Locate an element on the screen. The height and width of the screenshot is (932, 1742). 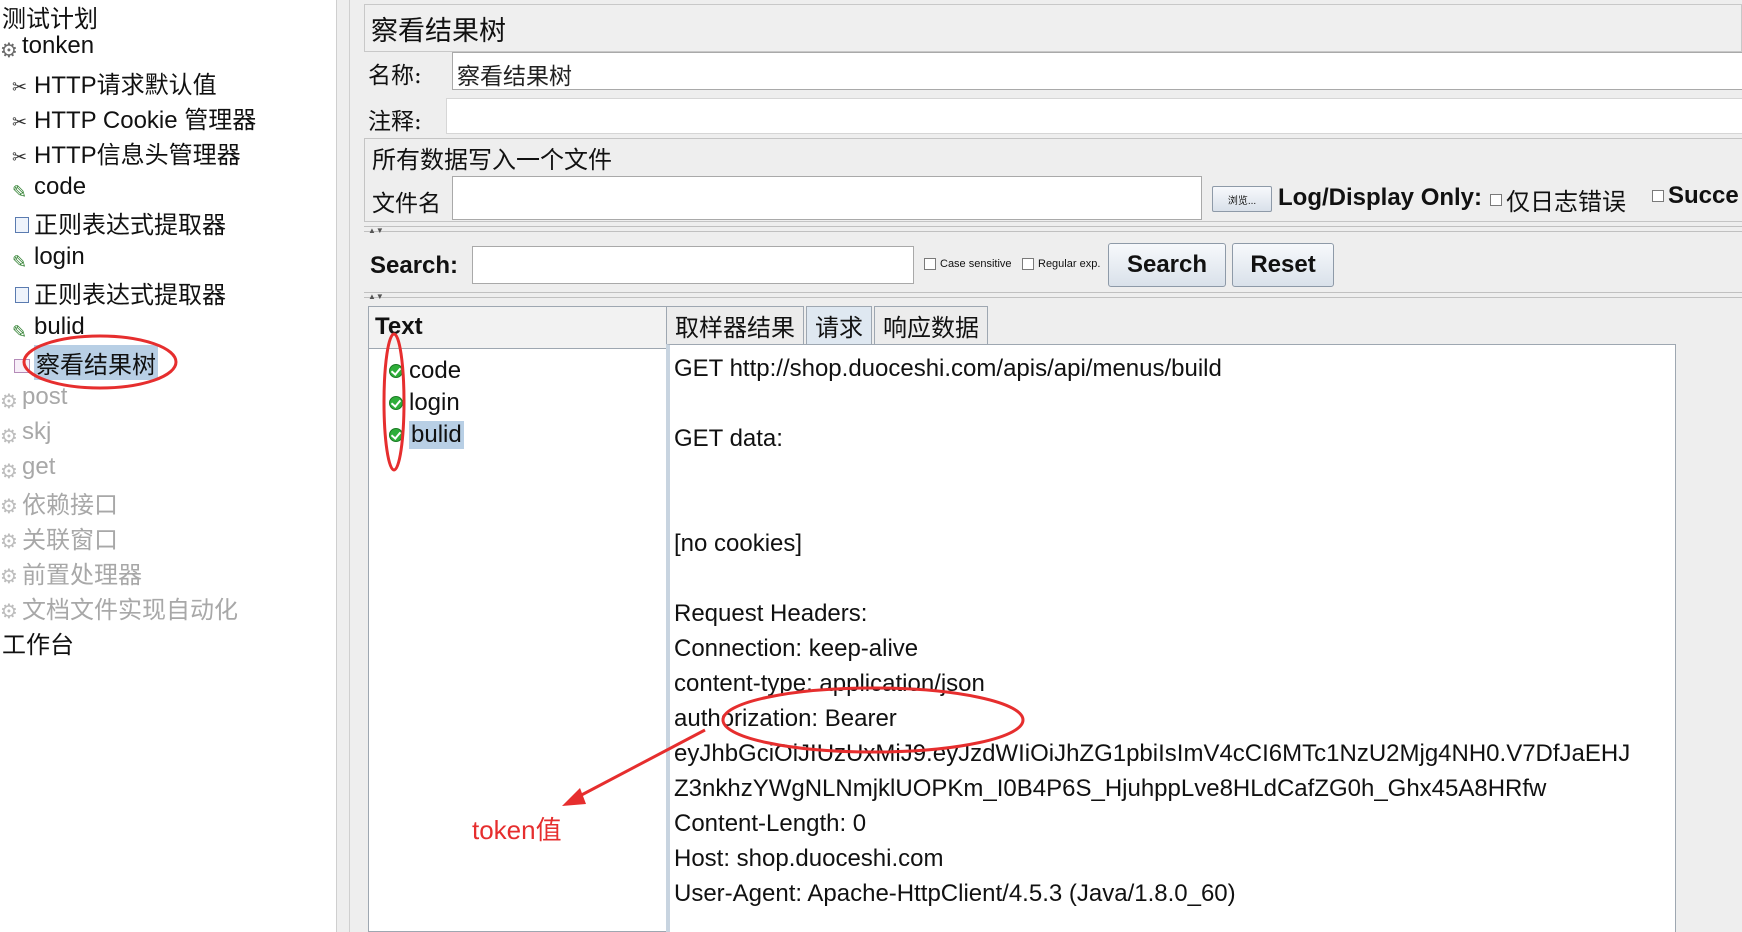
file-group-title: 所有数据写入一个文件 is located at coordinates (492, 157).